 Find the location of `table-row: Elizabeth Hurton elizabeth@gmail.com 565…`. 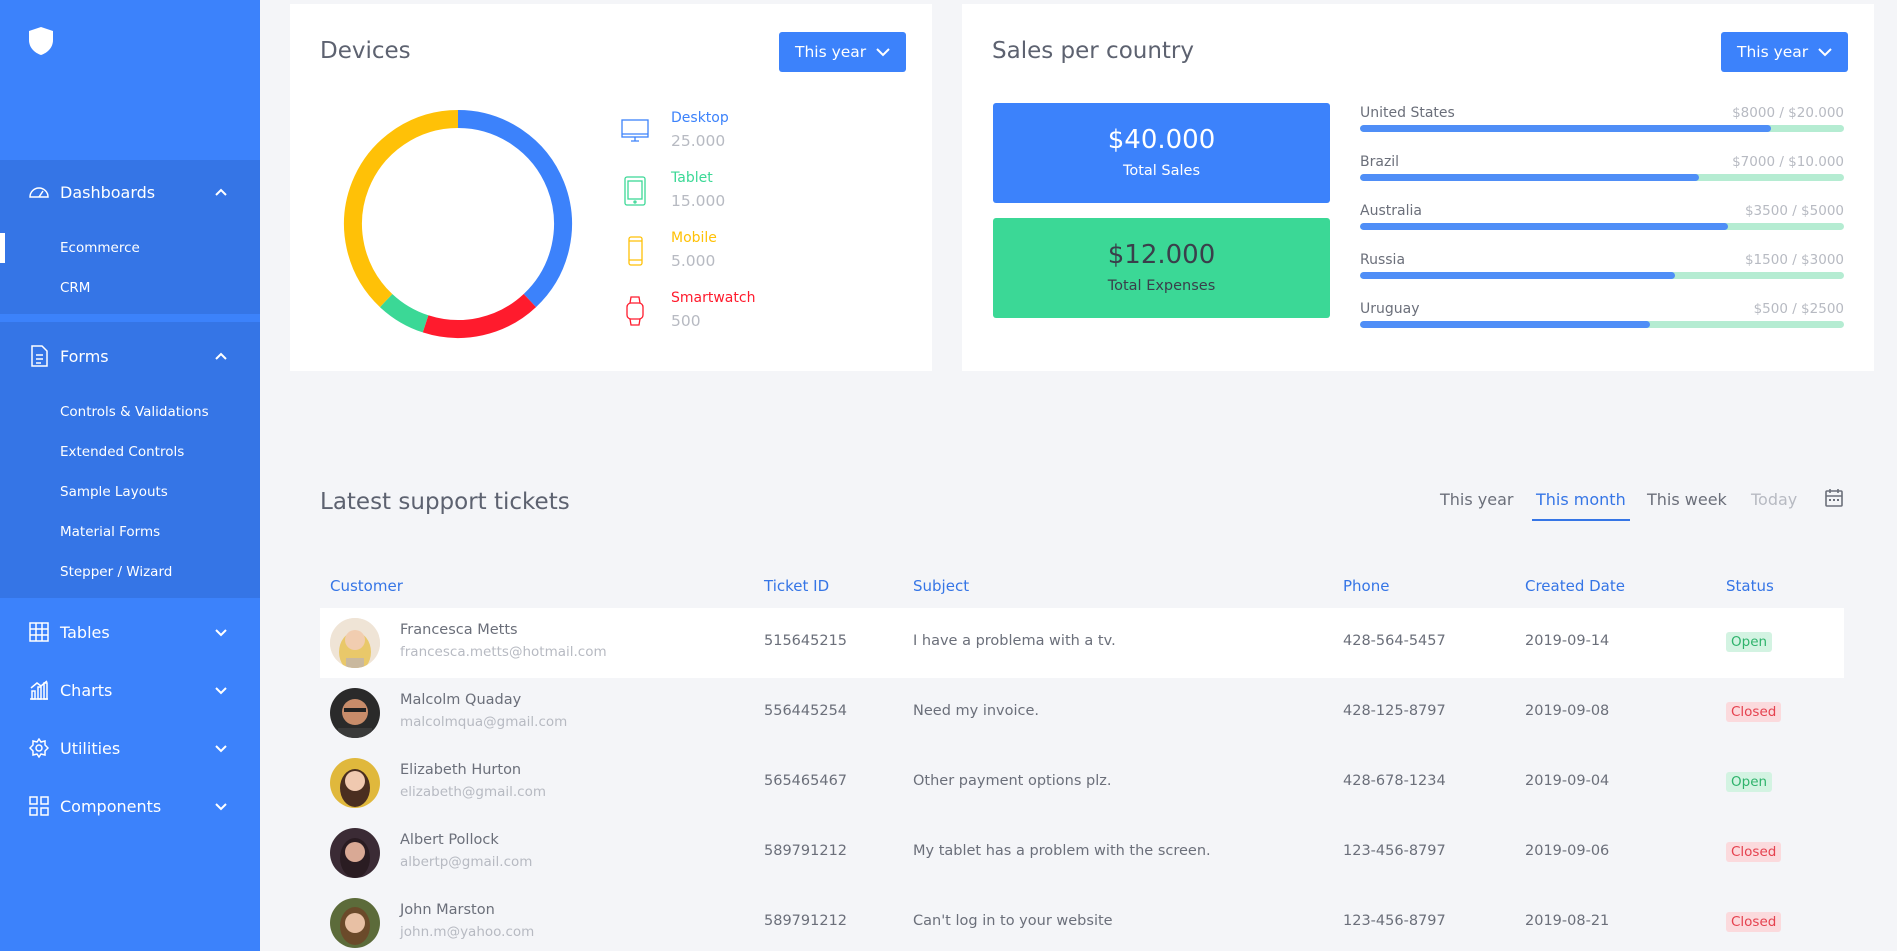

table-row: Elizabeth Hurton elizabeth@gmail.com 565… is located at coordinates (1082, 783).